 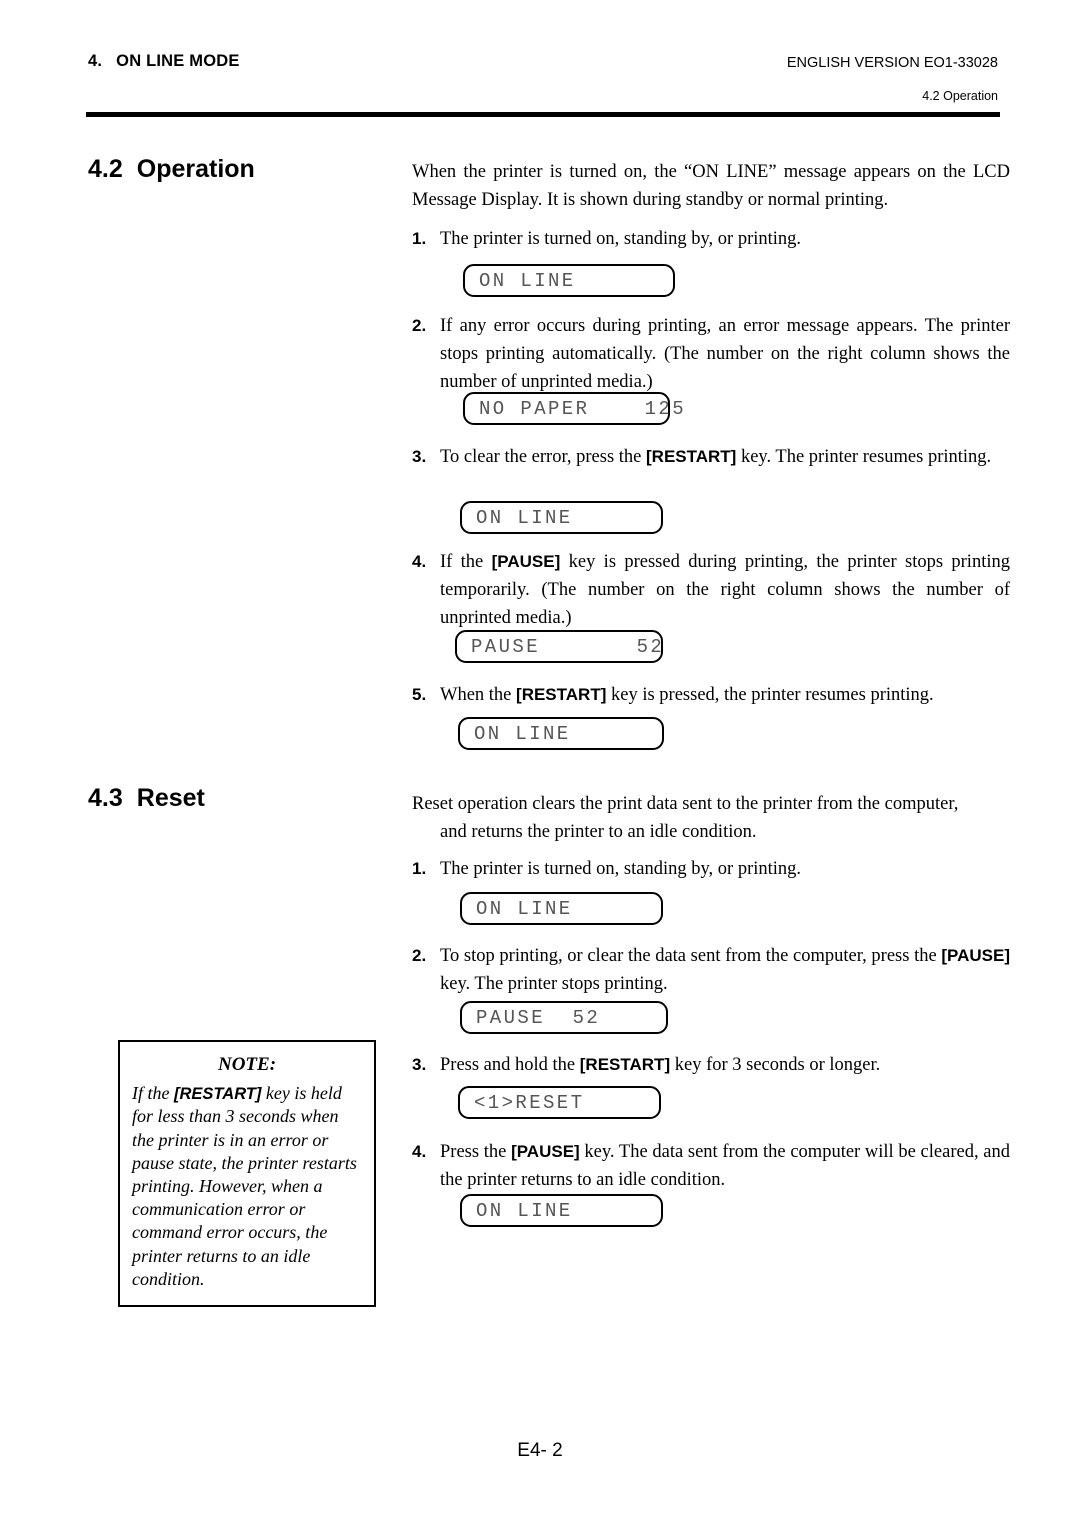 What do you see at coordinates (178, 61) in the screenshot?
I see `header-section-title: ON LINE MODE` at bounding box center [178, 61].